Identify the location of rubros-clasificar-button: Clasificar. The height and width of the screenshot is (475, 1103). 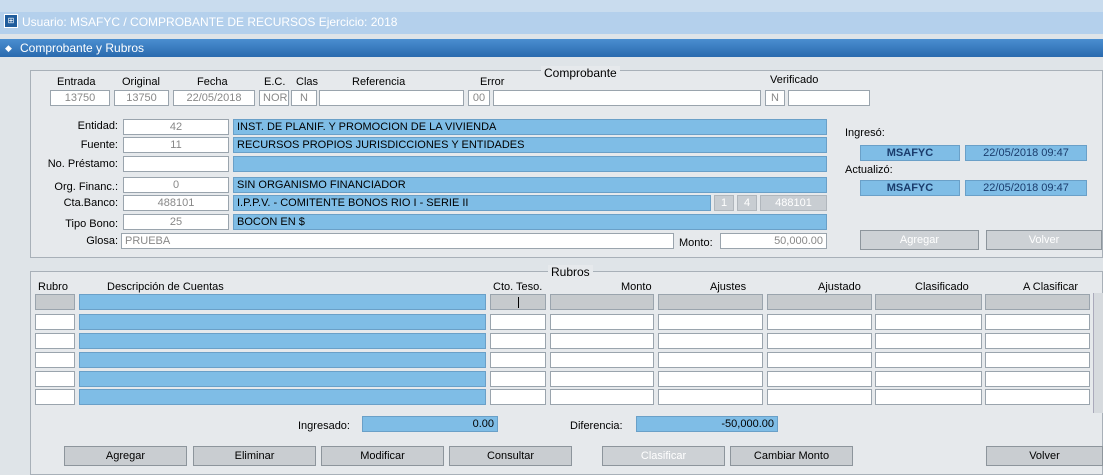
(663, 456).